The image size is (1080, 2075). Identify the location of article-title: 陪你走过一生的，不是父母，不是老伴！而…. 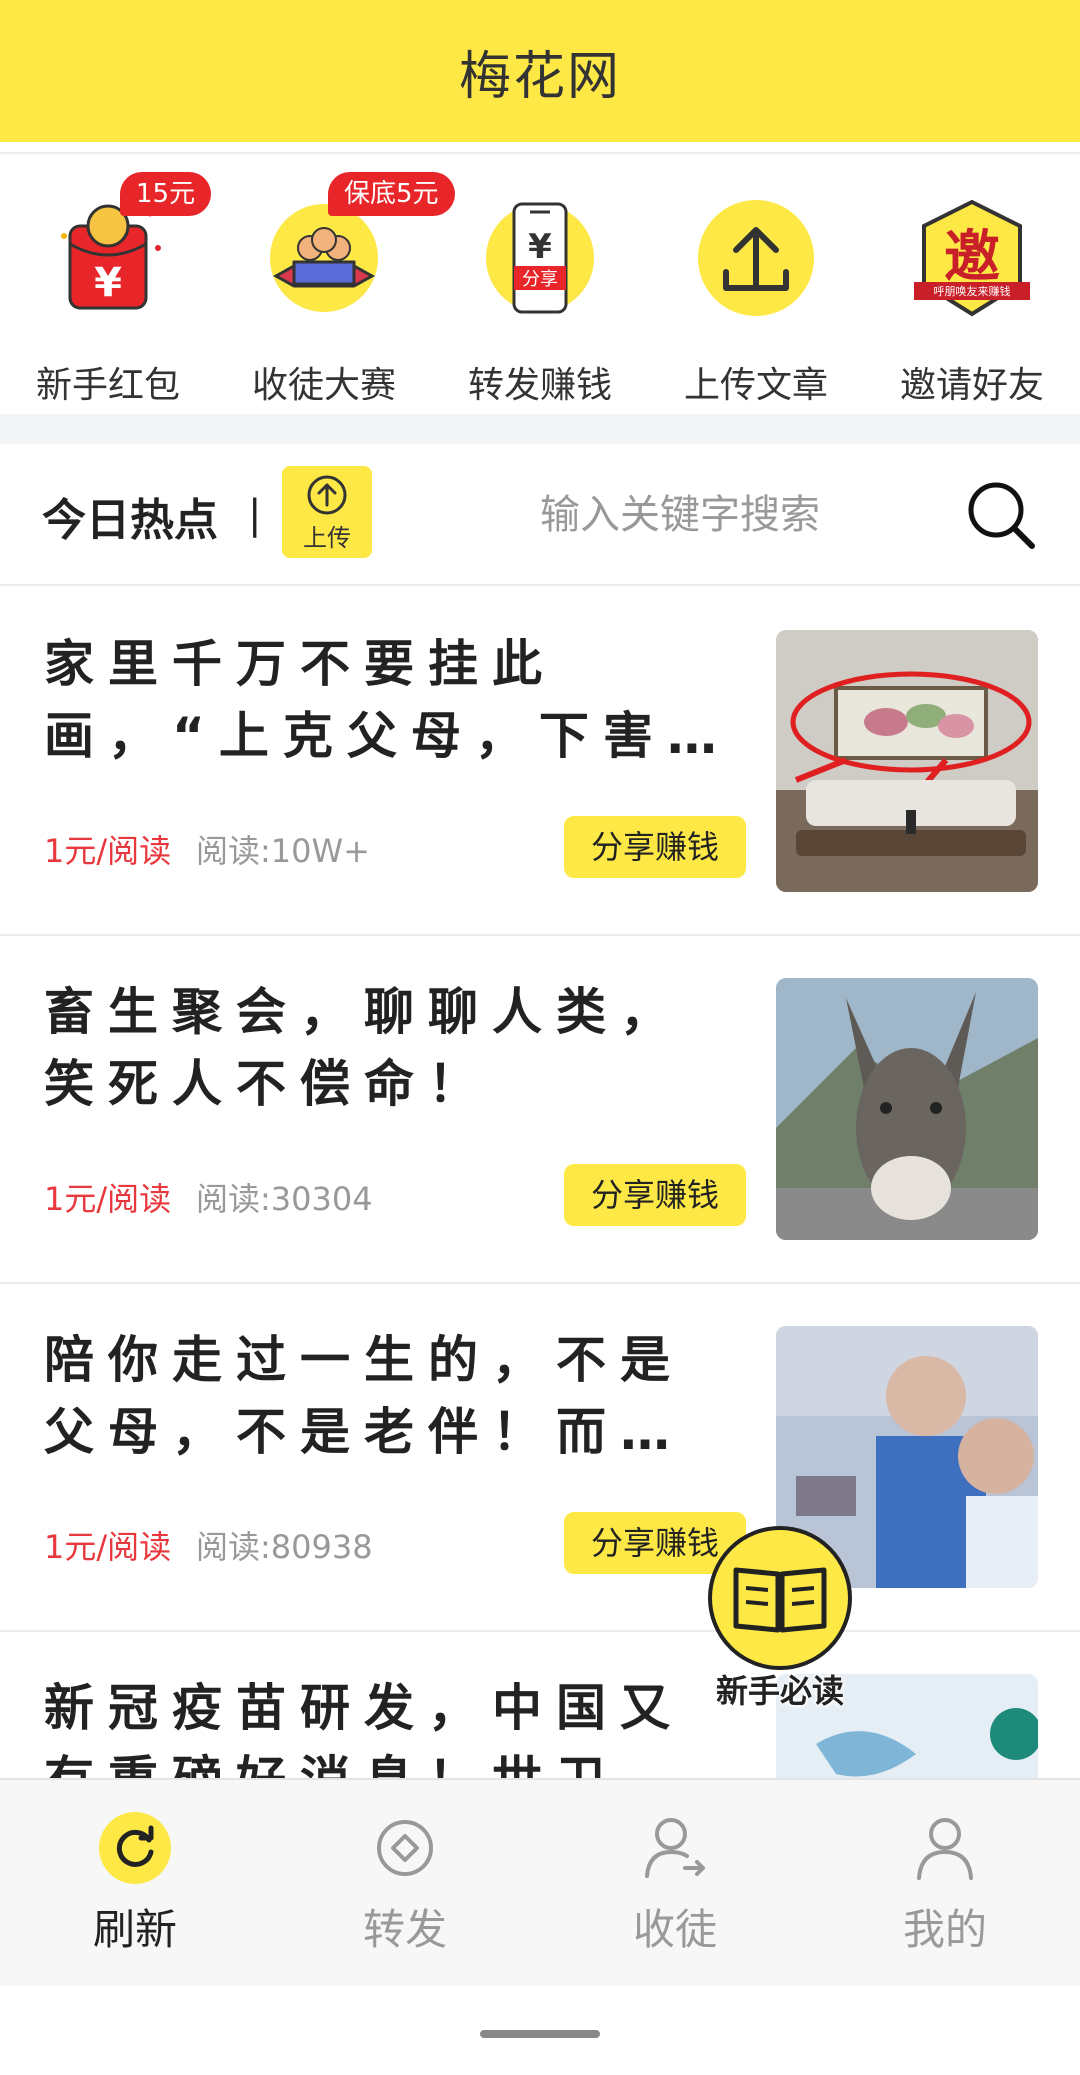
(394, 1399).